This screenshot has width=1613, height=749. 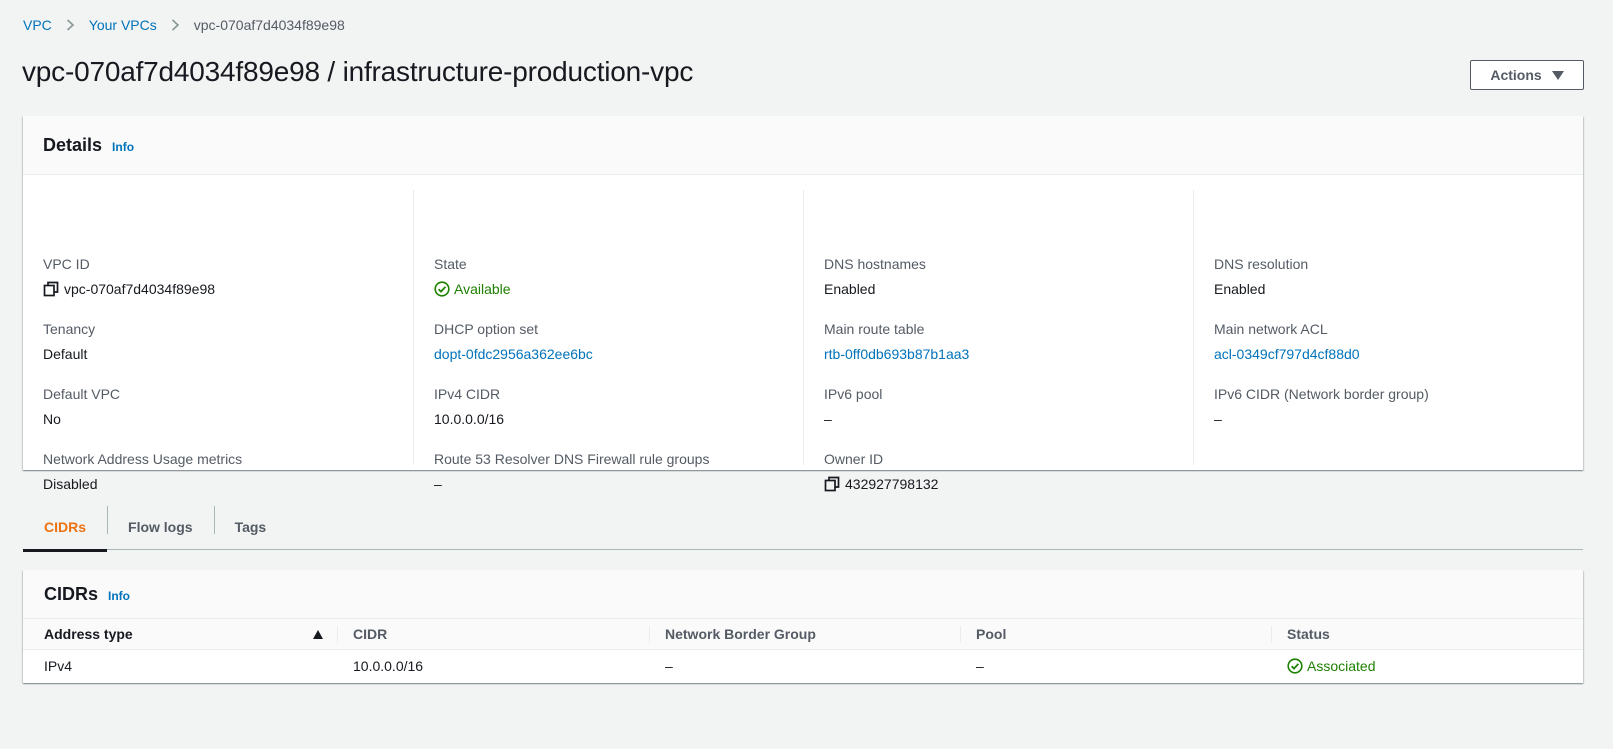 I want to click on column-header-address-type: Address type, so click(x=180, y=634).